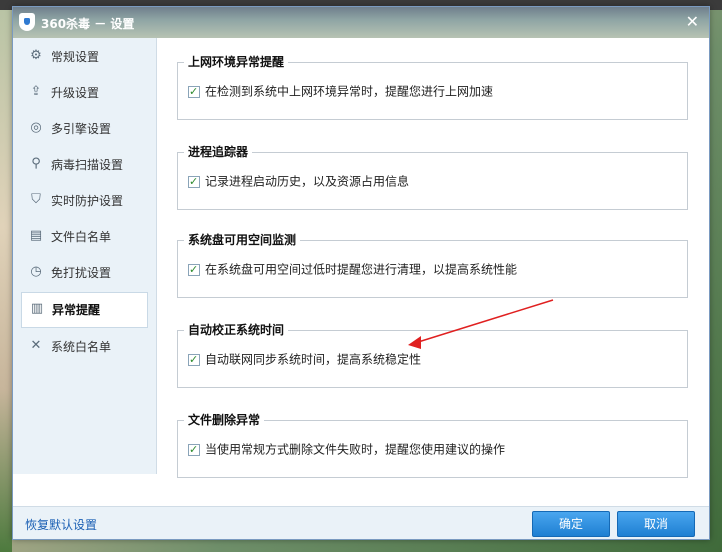  I want to click on close-icon: ✕, so click(692, 21).